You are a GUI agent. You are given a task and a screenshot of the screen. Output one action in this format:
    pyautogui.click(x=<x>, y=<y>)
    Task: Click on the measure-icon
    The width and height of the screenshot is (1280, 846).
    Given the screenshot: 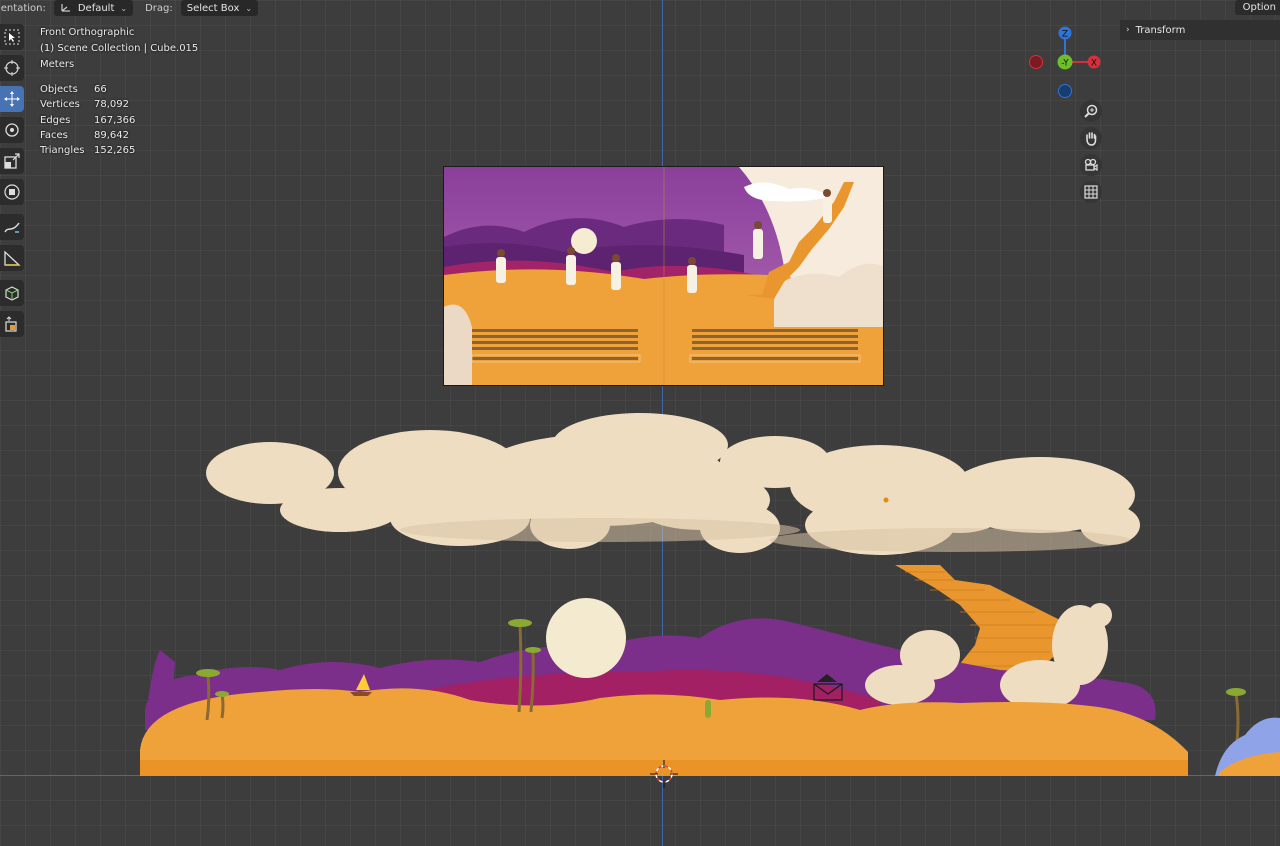 What is the action you would take?
    pyautogui.click(x=12, y=258)
    